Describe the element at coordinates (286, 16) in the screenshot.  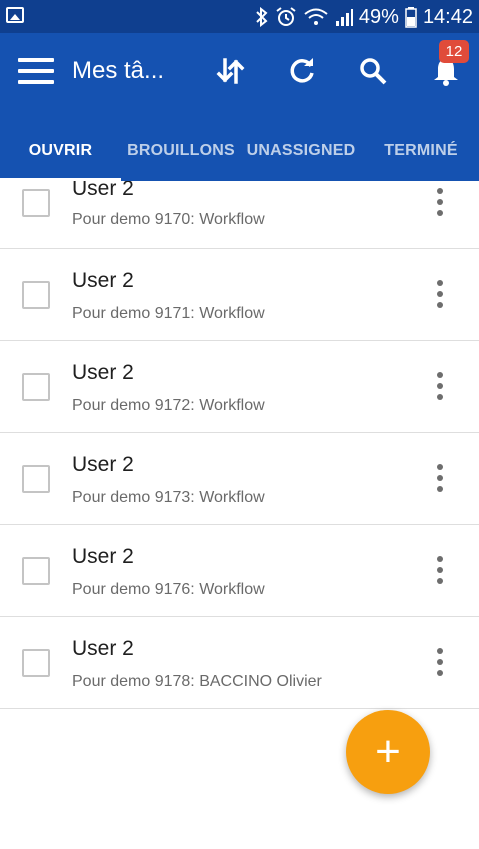
I see `alarm-icon` at that location.